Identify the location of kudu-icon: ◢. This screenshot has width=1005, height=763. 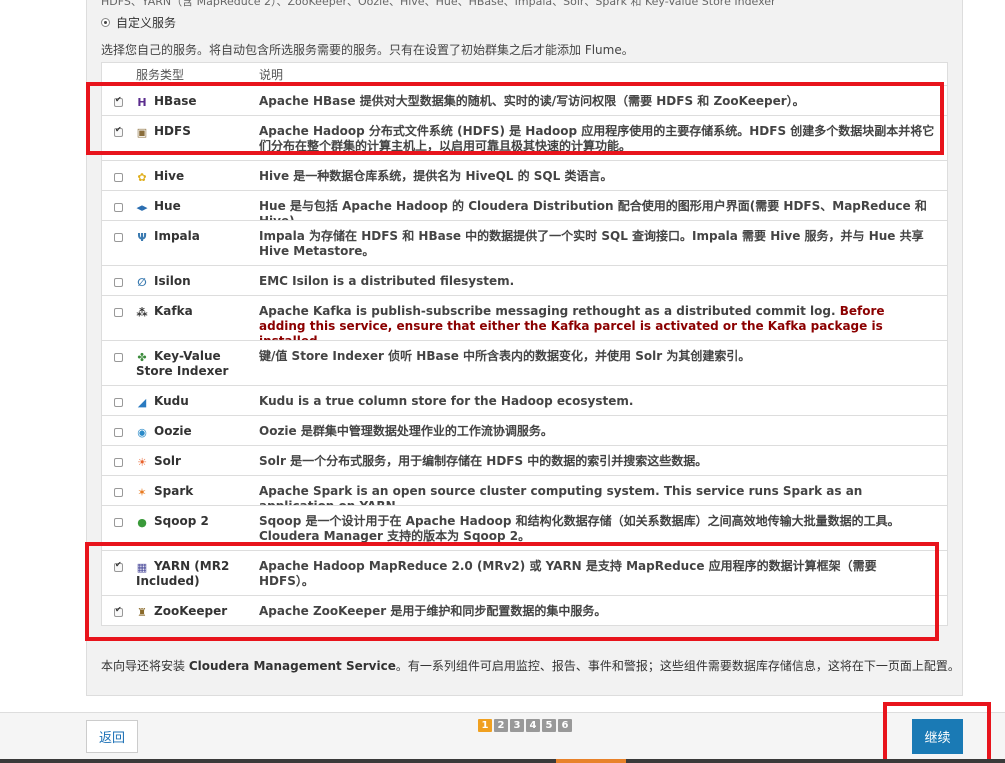
(142, 402).